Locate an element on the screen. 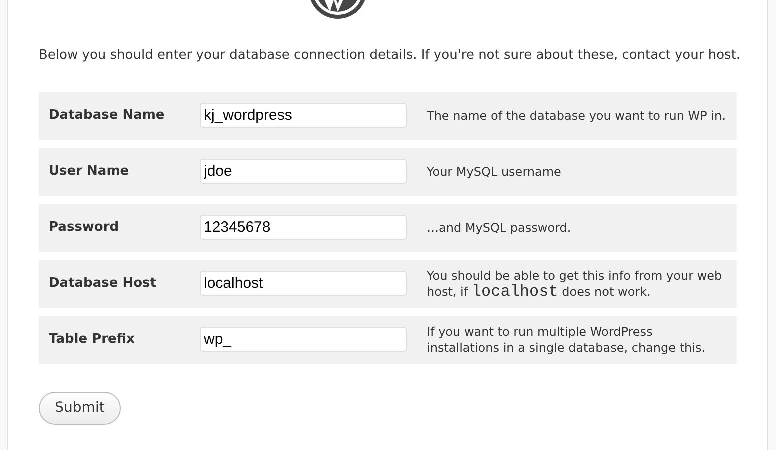 This screenshot has width=776, height=450. intro-text: Below you should enter your database connection details. If you're not sure about these, contact your host. is located at coordinates (390, 56).